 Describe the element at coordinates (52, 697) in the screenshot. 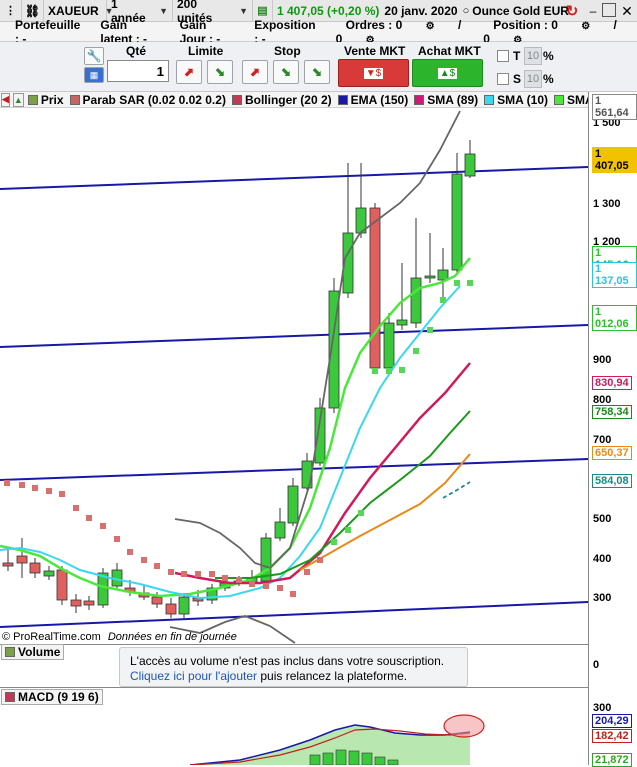

I see `macd-label: MACD (9 19 6)` at that location.